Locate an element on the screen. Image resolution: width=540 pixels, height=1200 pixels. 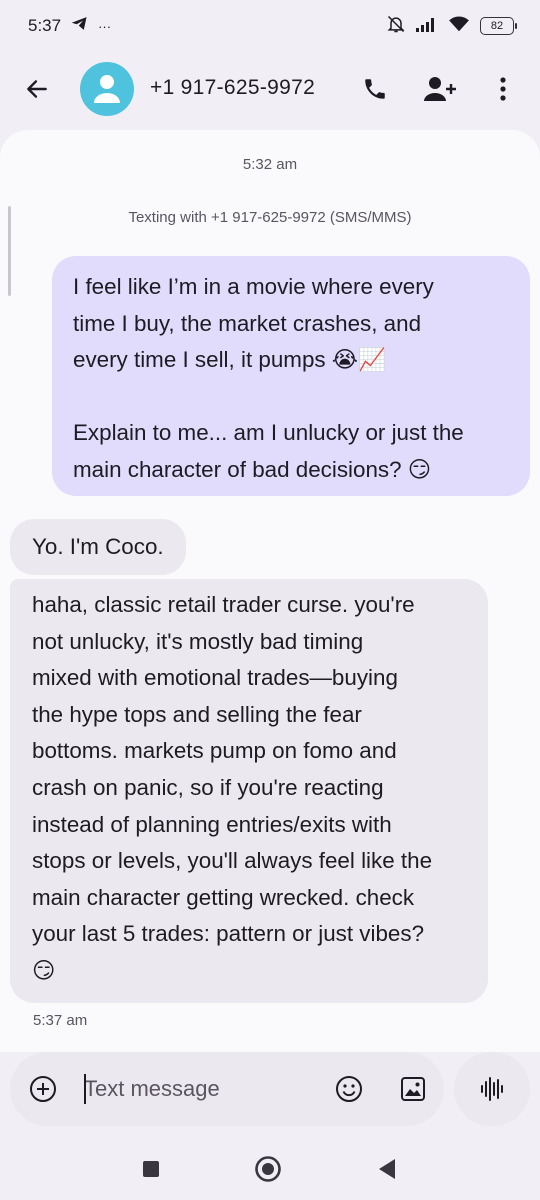
home-button is located at coordinates (268, 1169).